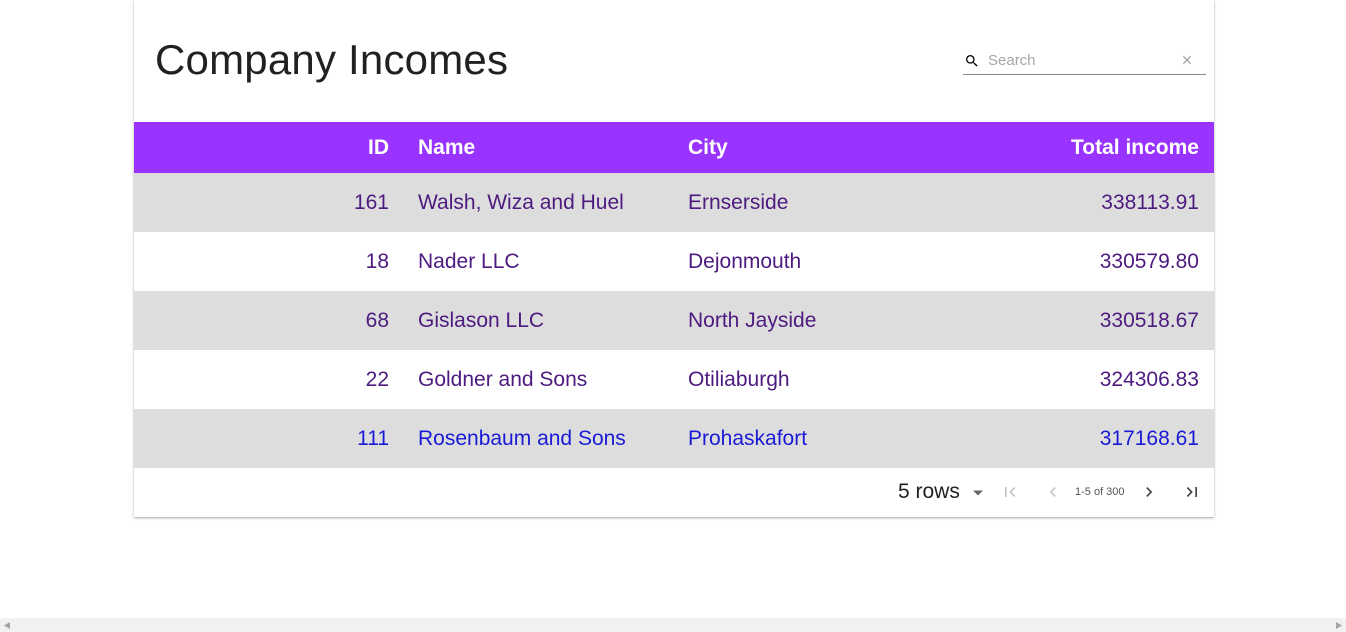  What do you see at coordinates (739, 379) in the screenshot?
I see `cell-city: Otiliaburgh` at bounding box center [739, 379].